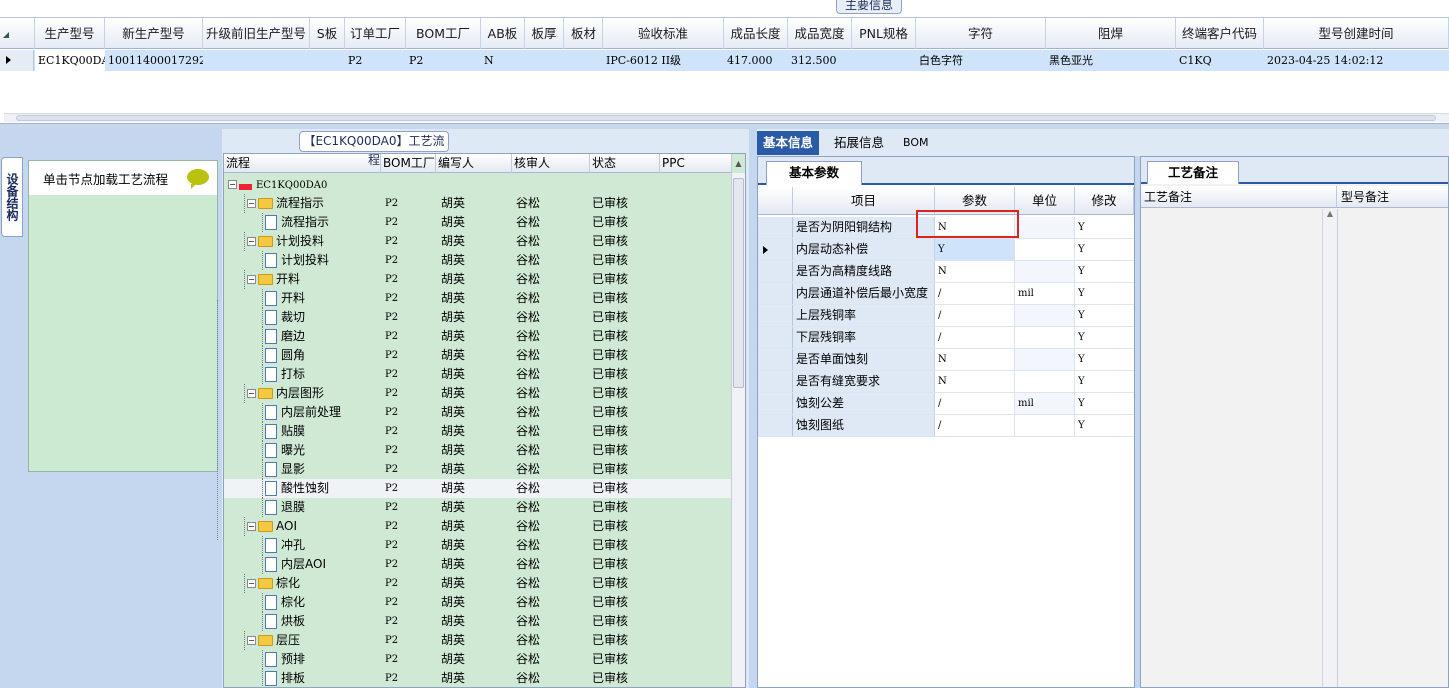  I want to click on column-header: 字符, so click(981, 33).